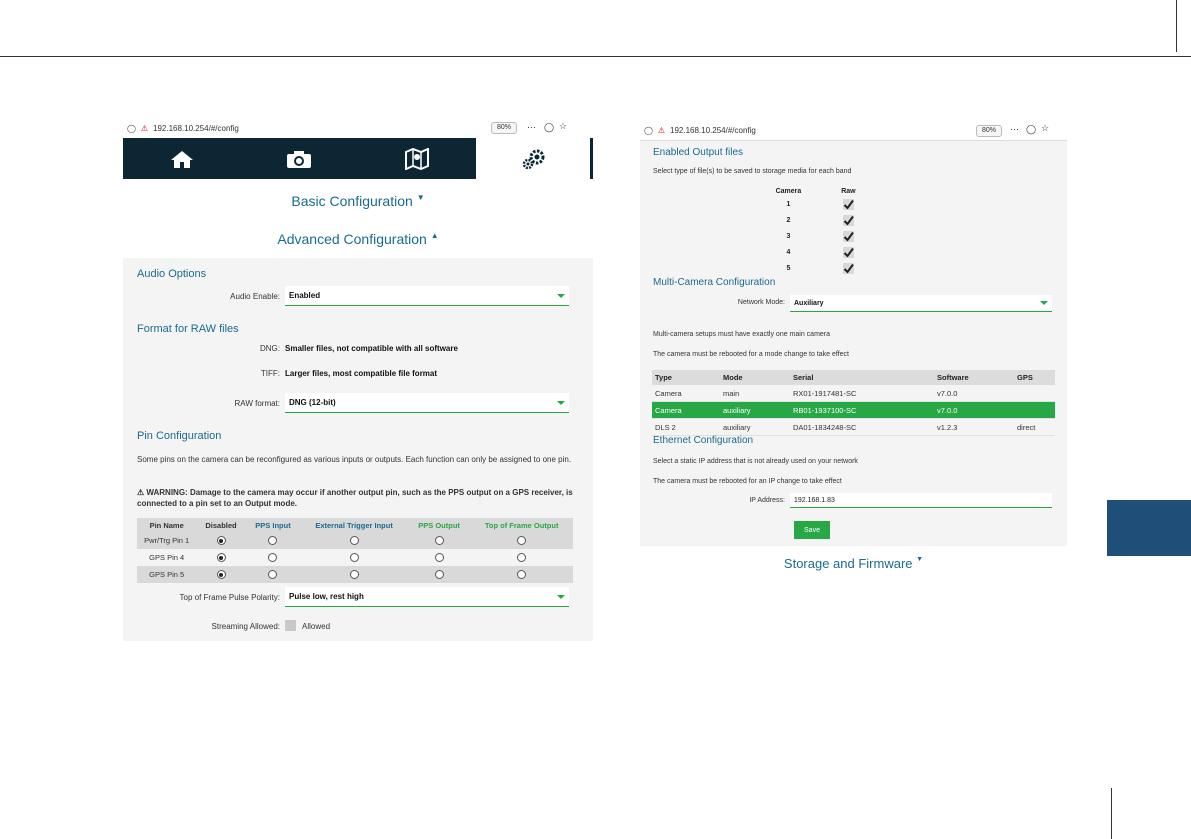  What do you see at coordinates (427, 296) in the screenshot?
I see `audio-enable-select: Enabled` at bounding box center [427, 296].